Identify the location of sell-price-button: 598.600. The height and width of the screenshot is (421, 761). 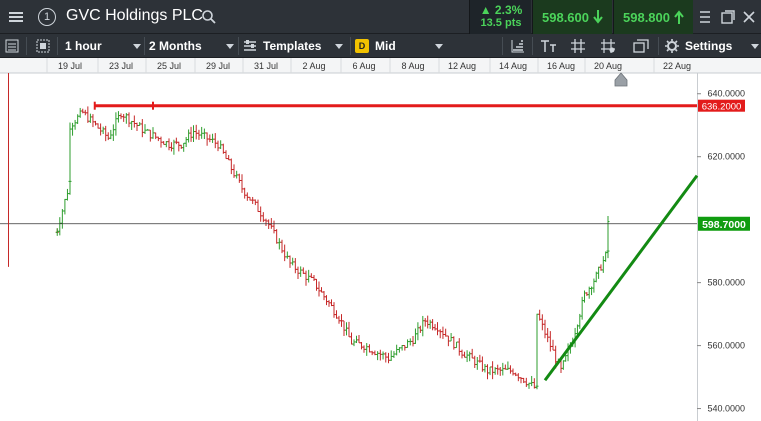
(572, 17).